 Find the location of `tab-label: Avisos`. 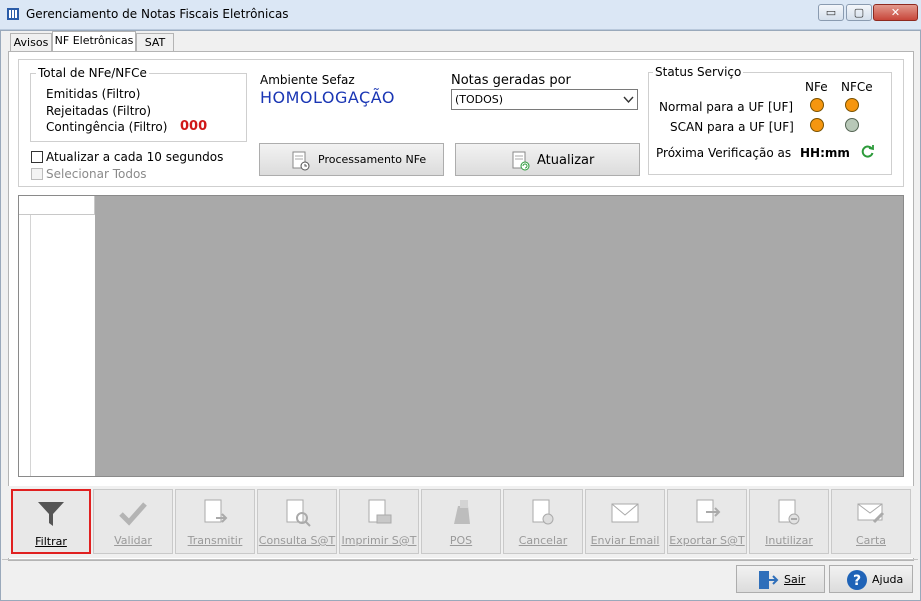

tab-label: Avisos is located at coordinates (31, 42).